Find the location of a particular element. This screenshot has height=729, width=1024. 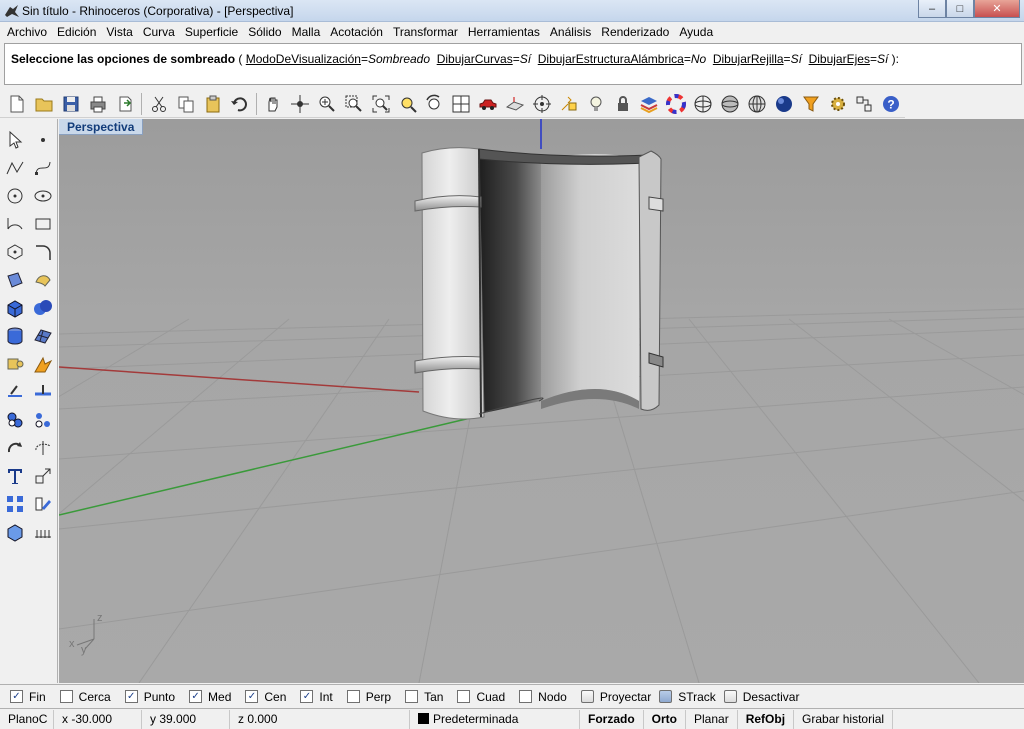

cylinder-object is located at coordinates (539, 283).